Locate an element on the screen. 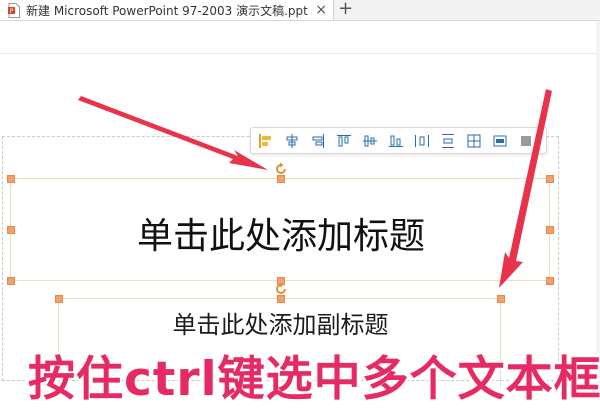  resize-handle-bl is located at coordinates (11, 281).